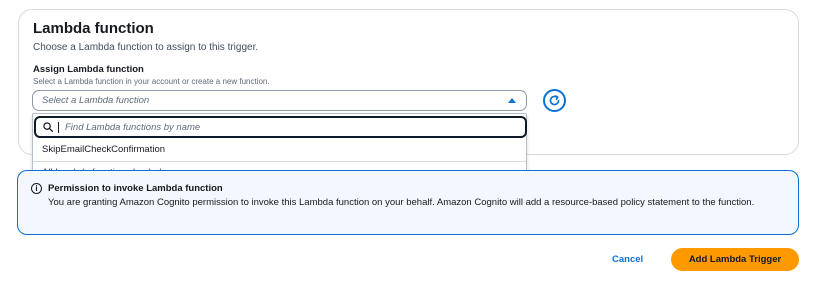 Image resolution: width=832 pixels, height=303 pixels. I want to click on search-icon, so click(48, 127).